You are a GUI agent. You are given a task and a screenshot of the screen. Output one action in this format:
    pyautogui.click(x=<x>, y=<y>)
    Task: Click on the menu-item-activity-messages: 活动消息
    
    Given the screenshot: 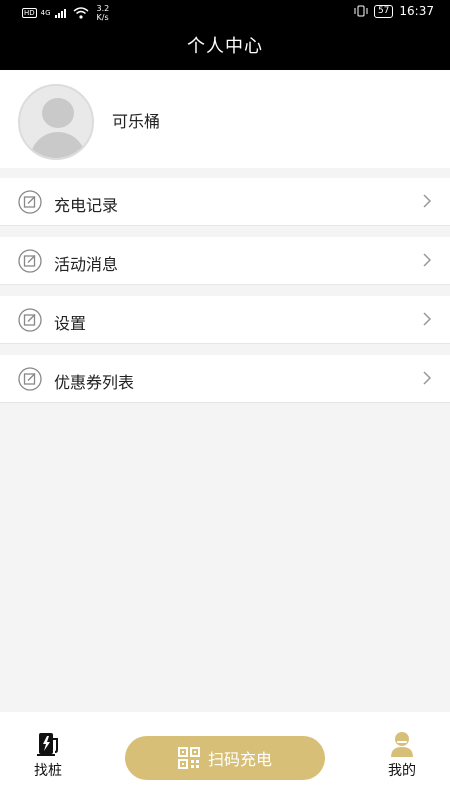 What is the action you would take?
    pyautogui.click(x=225, y=261)
    